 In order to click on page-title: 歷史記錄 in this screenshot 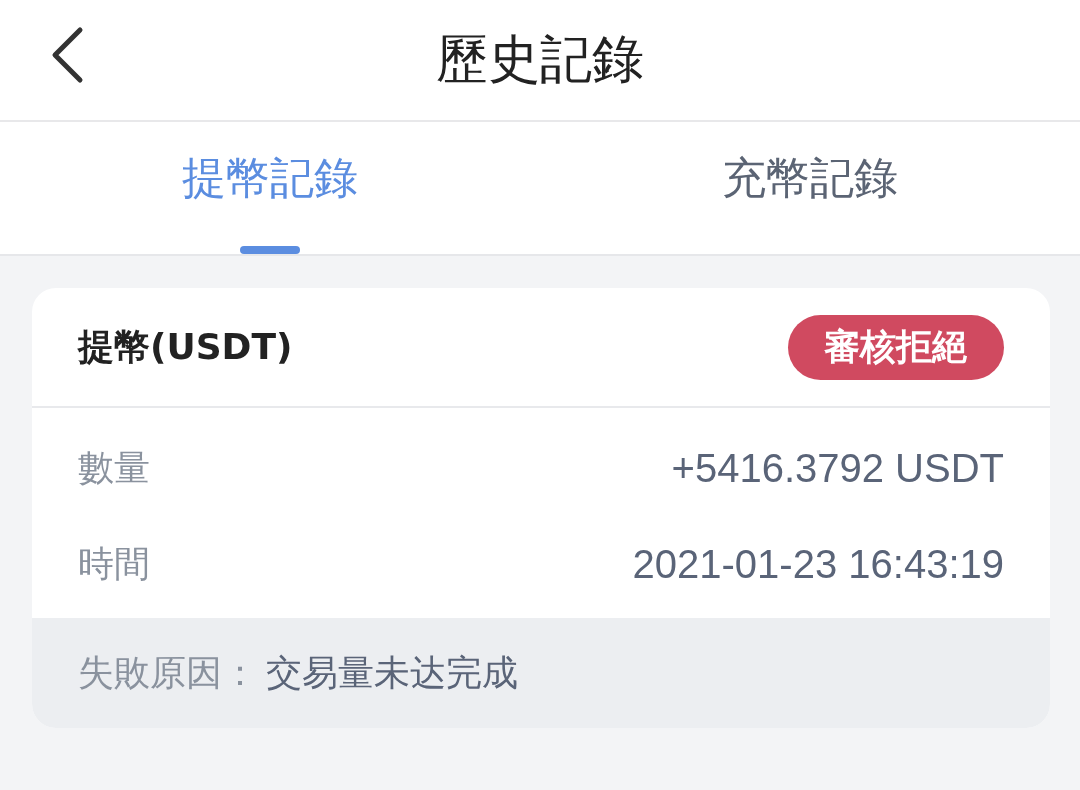, I will do `click(540, 59)`.